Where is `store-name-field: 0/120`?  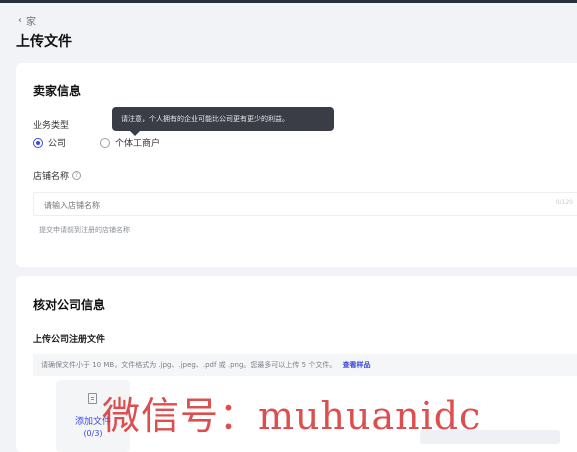 store-name-field: 0/120 is located at coordinates (305, 205).